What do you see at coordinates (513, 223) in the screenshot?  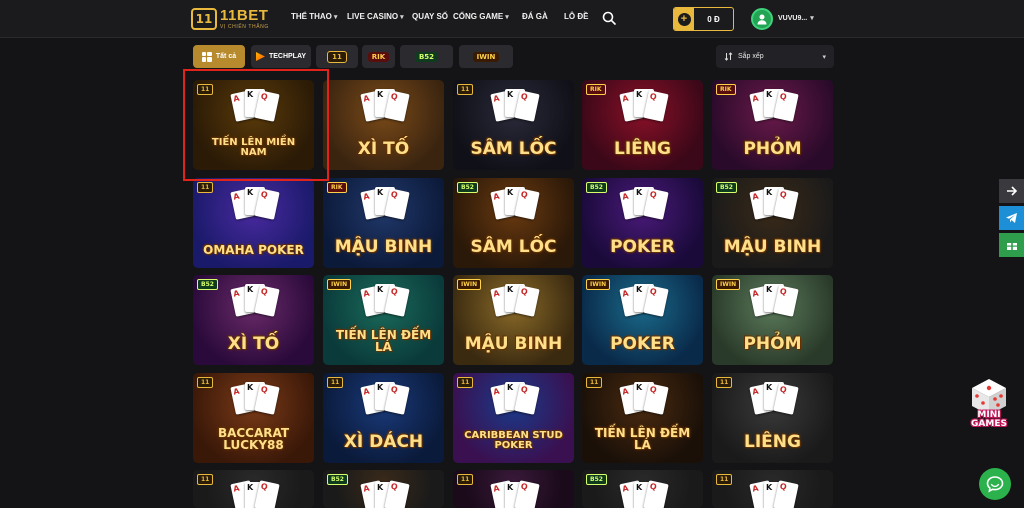 I see `game-tile: A K Q B52 SÂM LỐC` at bounding box center [513, 223].